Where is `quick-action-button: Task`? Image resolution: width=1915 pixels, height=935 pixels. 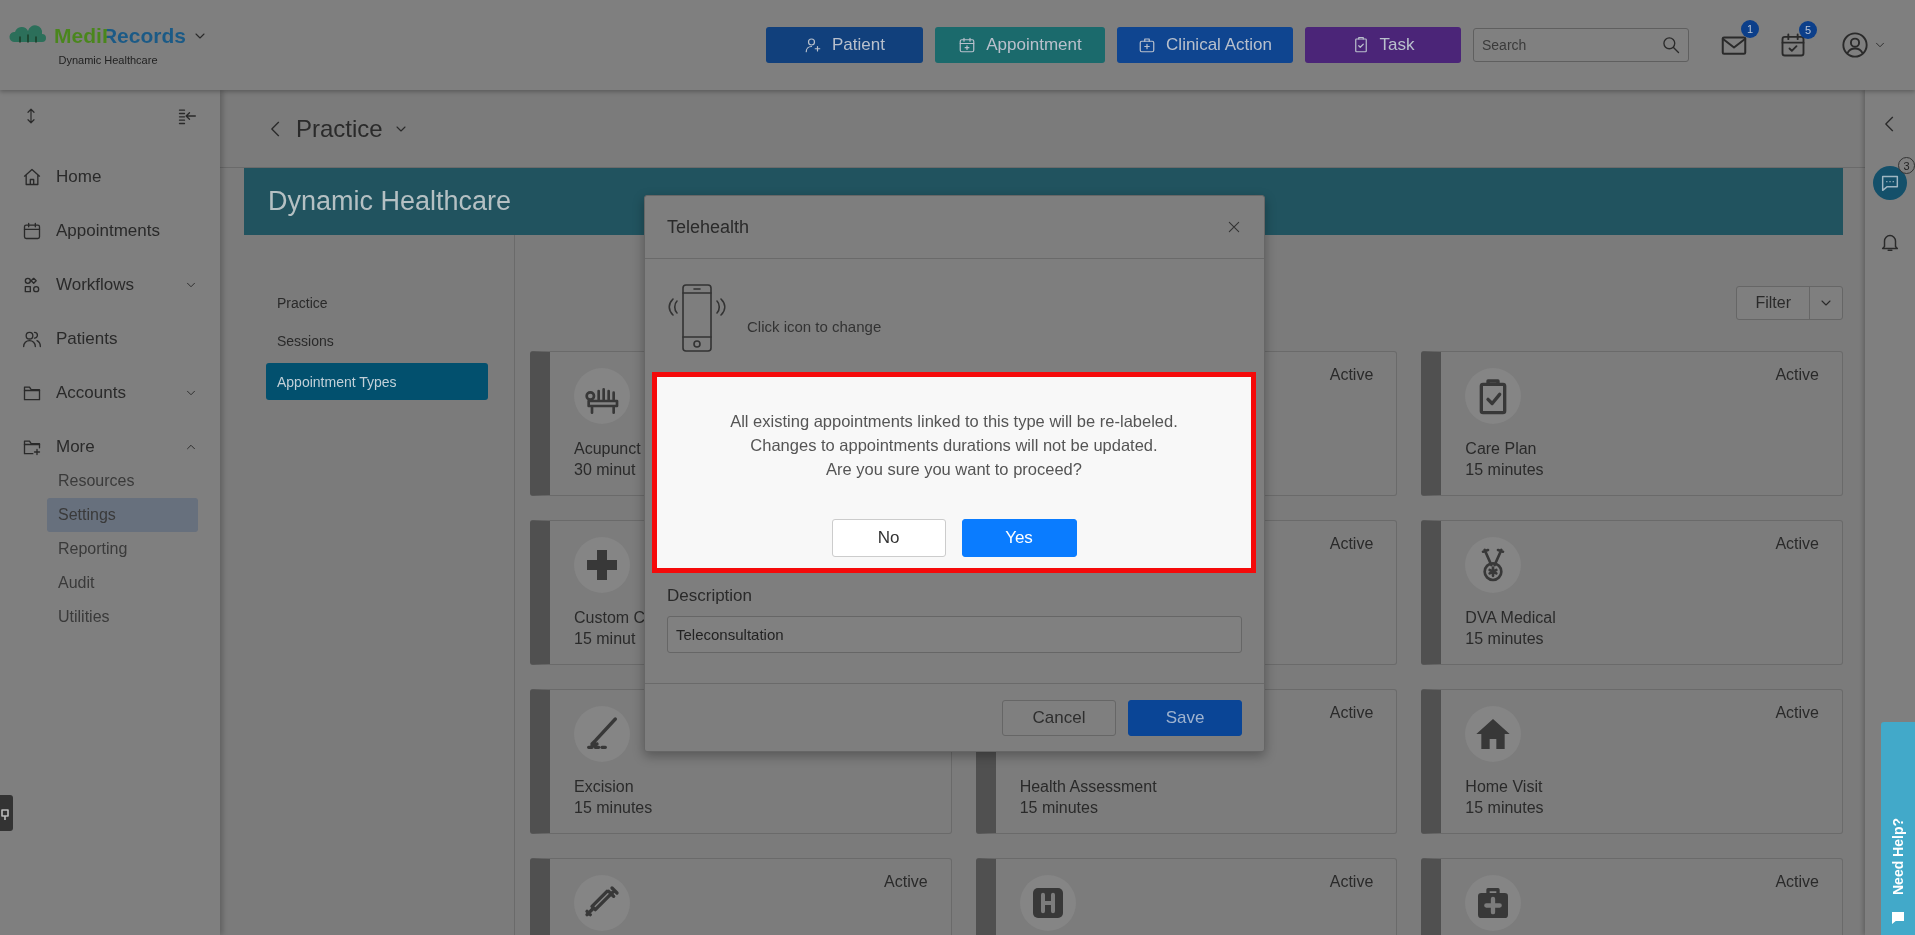 quick-action-button: Task is located at coordinates (1383, 45).